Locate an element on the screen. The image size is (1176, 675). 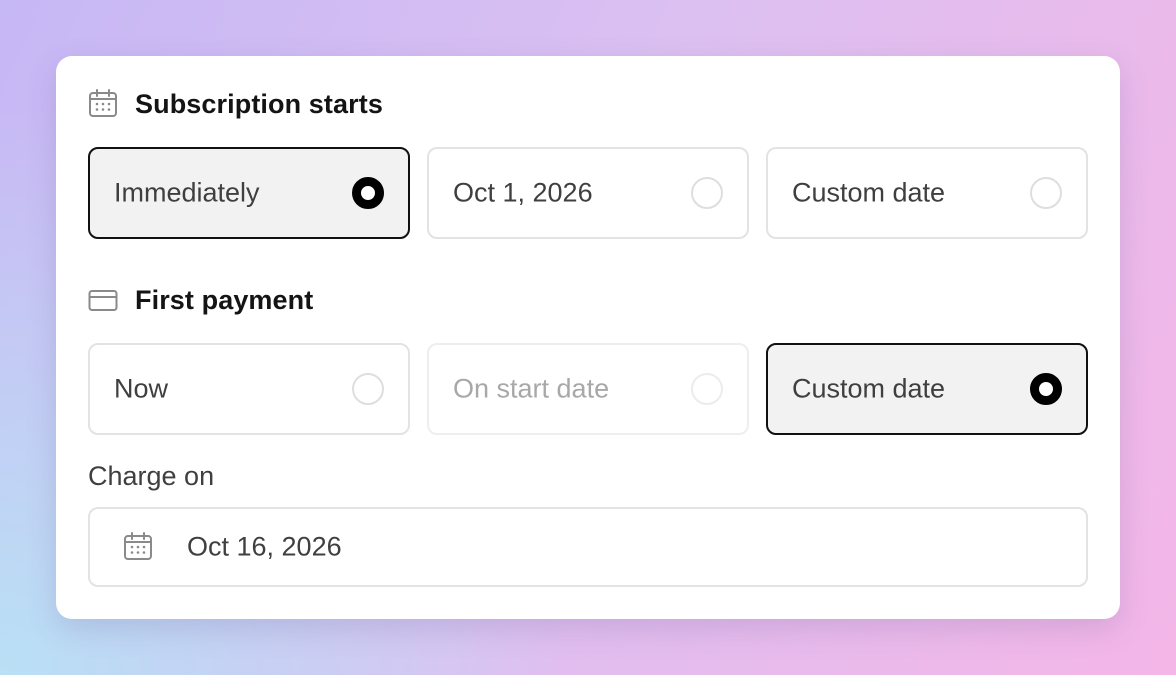
first-payment-title: First payment is located at coordinates (224, 299).